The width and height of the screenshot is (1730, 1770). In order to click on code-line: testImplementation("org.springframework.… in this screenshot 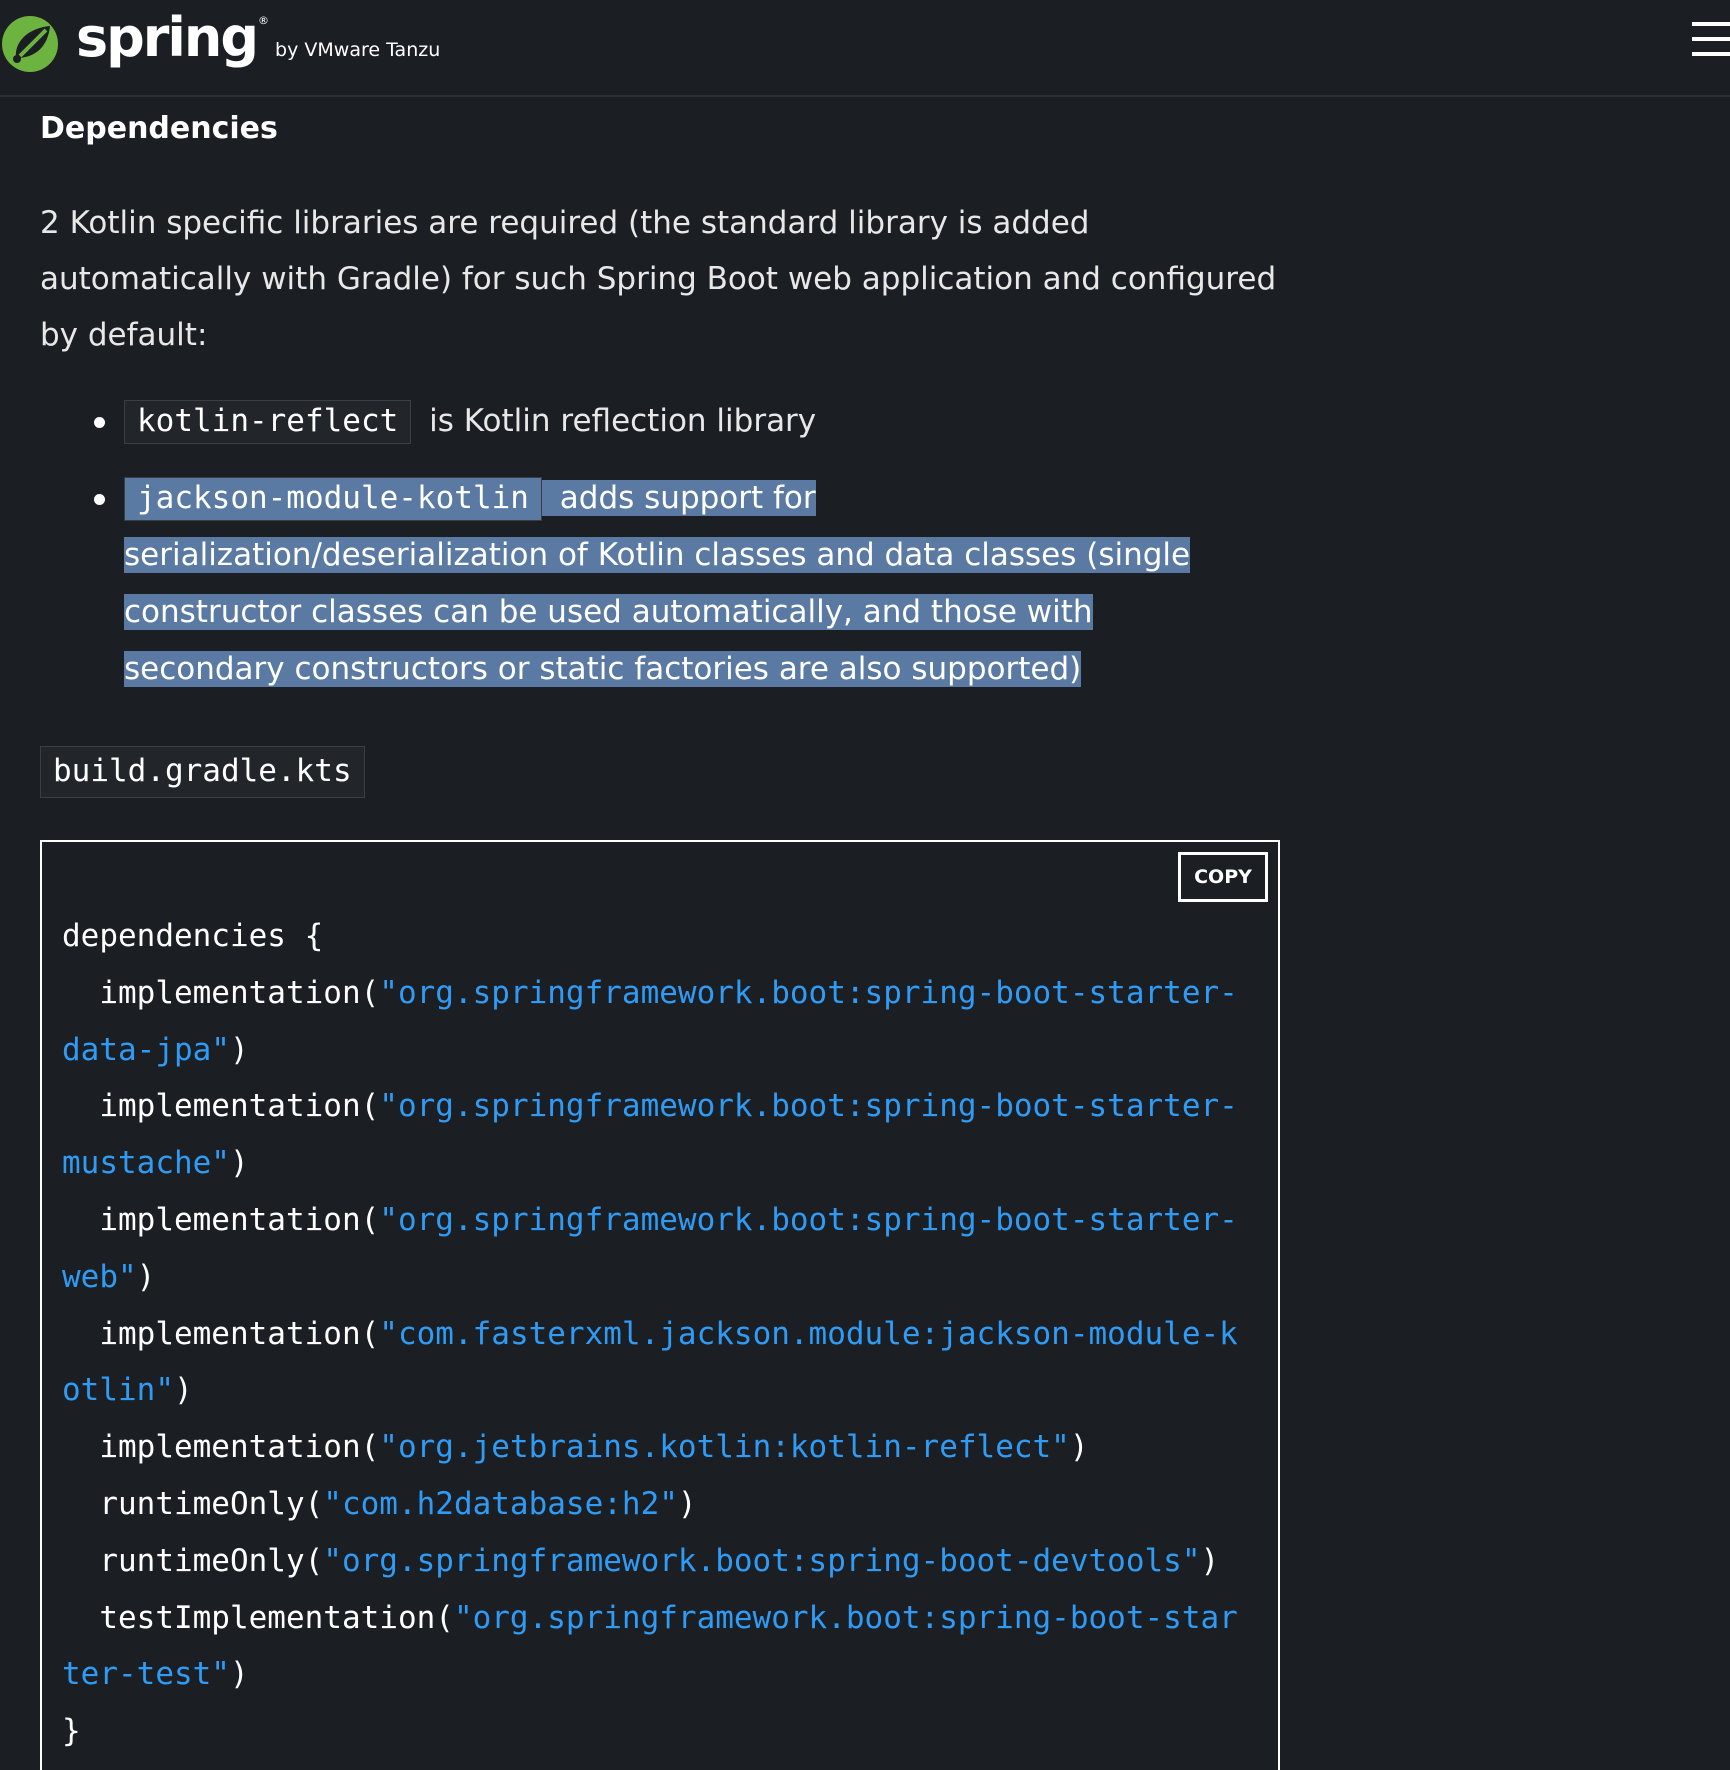, I will do `click(650, 1646)`.